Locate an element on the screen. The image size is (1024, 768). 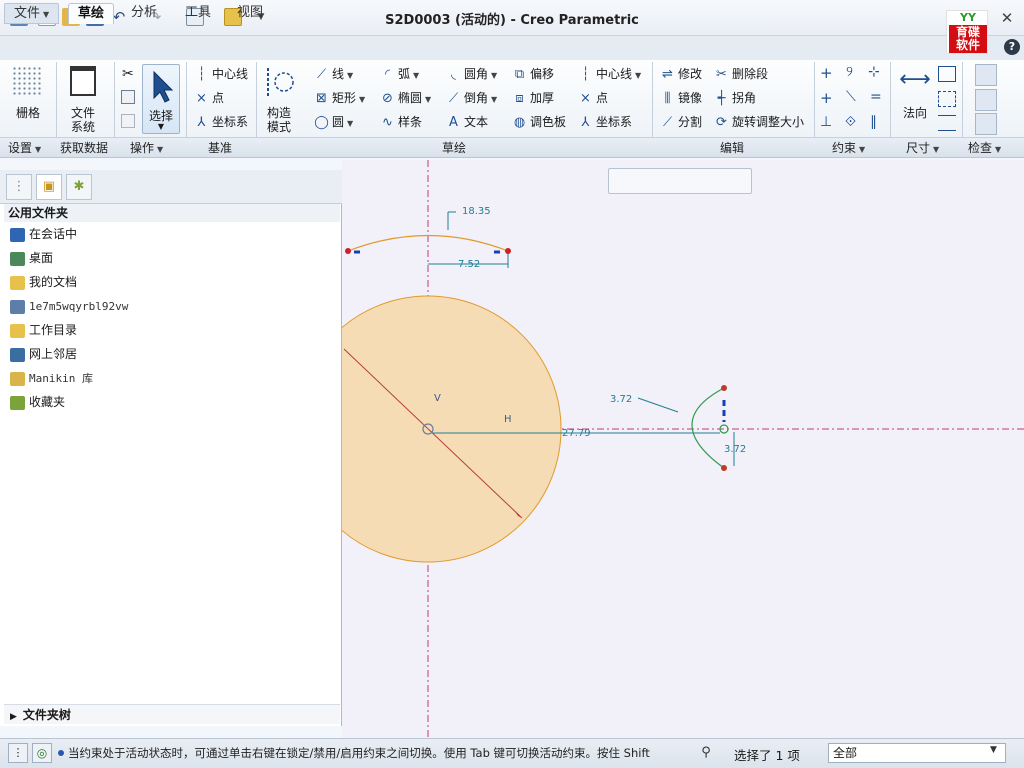
tab-sketch: 草绘 is located at coordinates (91, 13).